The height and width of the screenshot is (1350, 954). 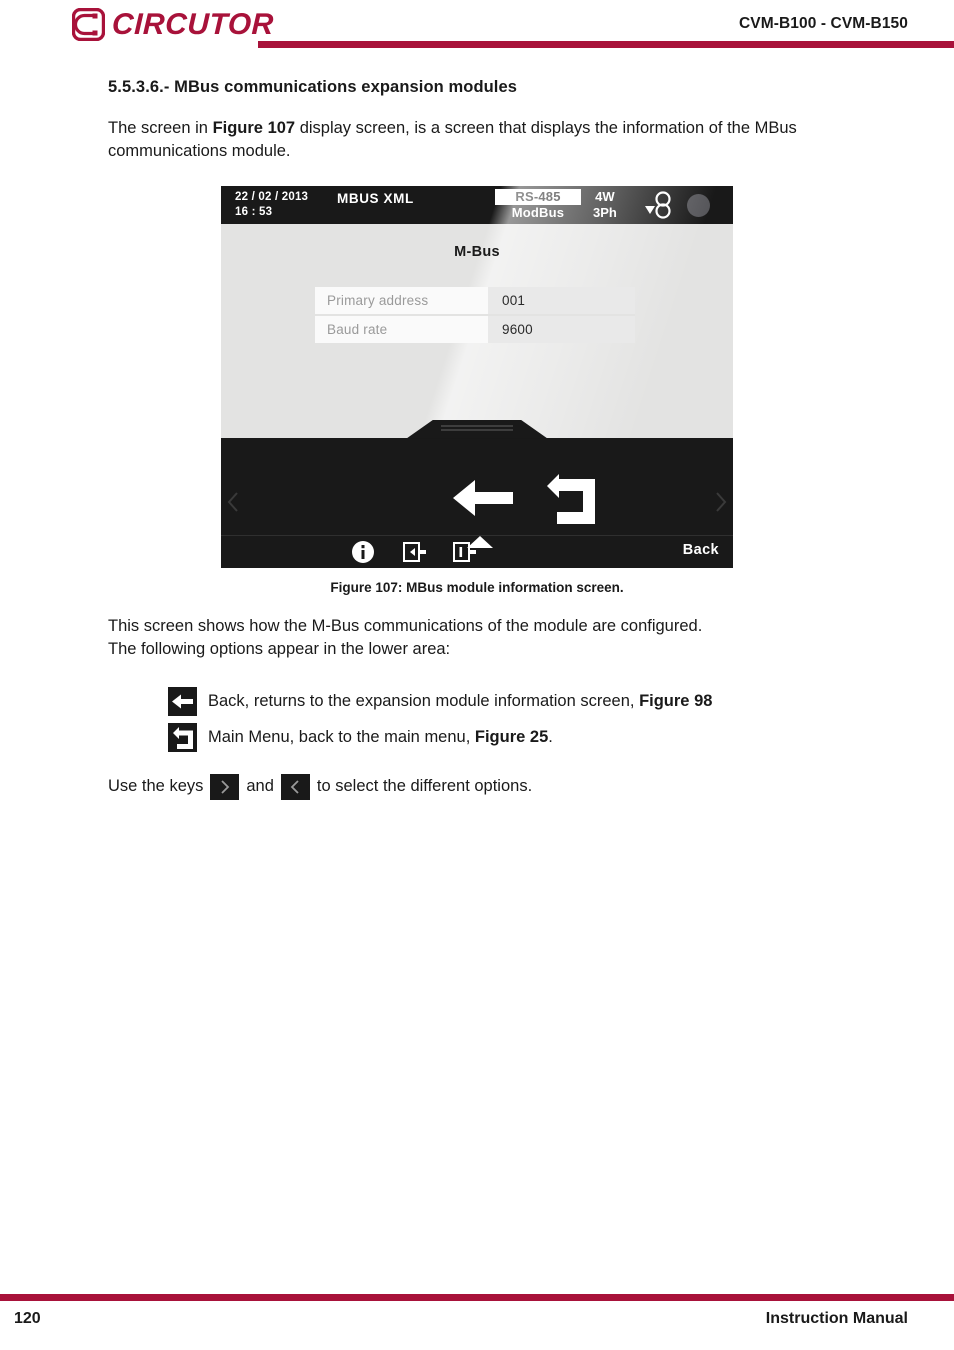 I want to click on option-figure-ref: Figure 98, so click(x=676, y=701).